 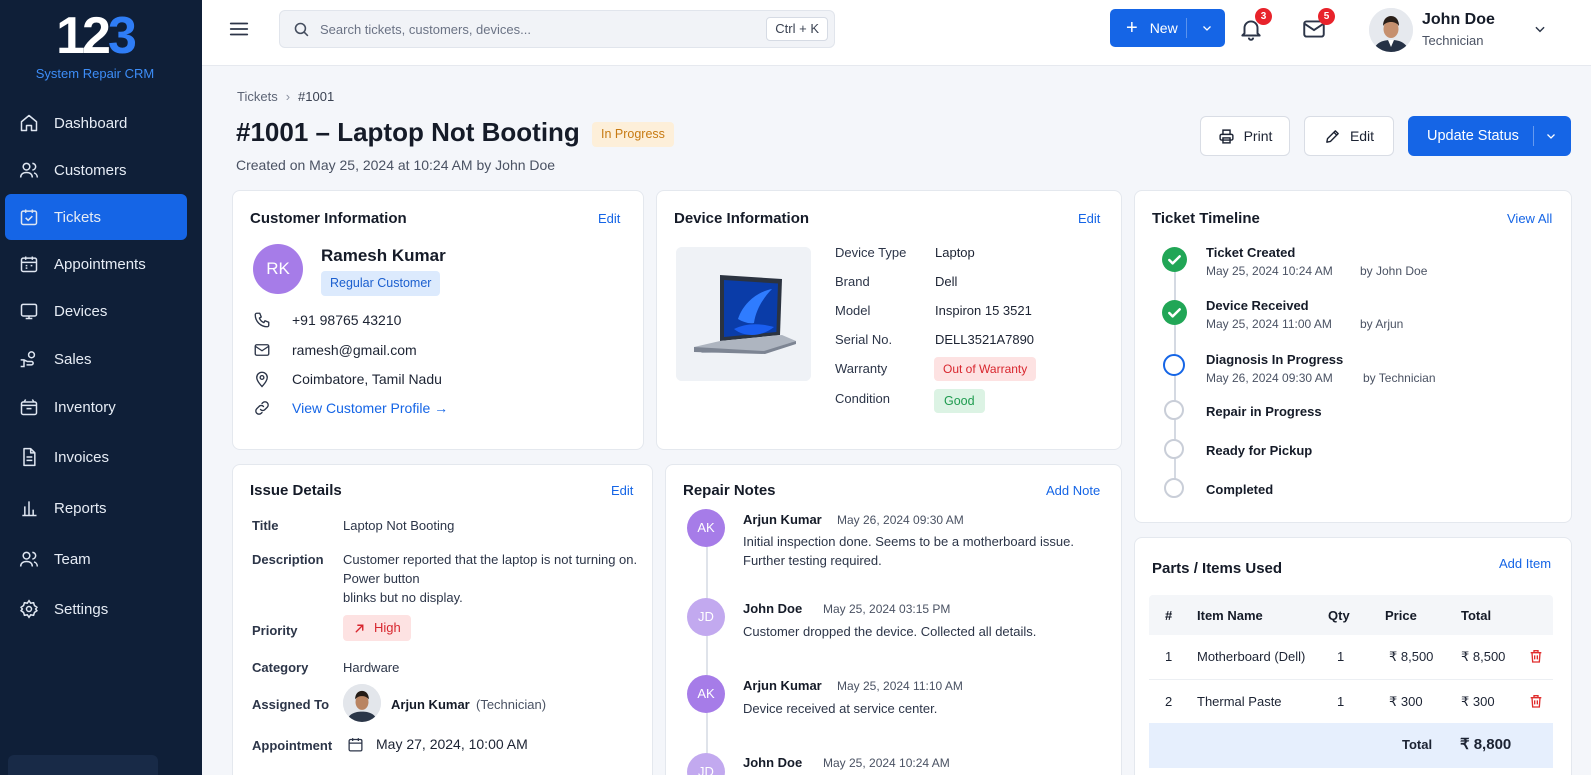 I want to click on gear-icon, so click(x=29, y=609).